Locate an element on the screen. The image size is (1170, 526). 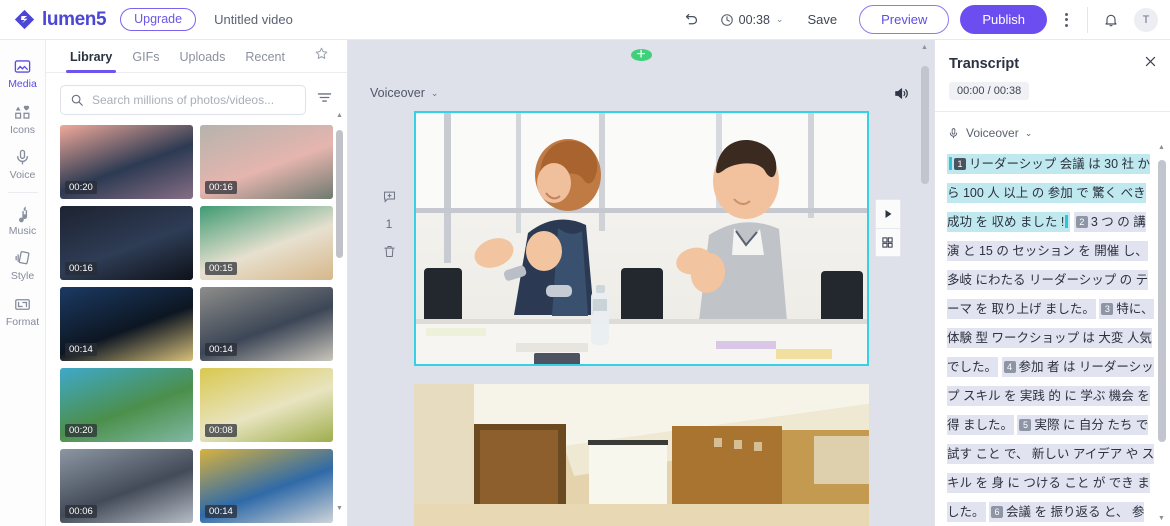
tab-library: Library is located at coordinates (91, 57).